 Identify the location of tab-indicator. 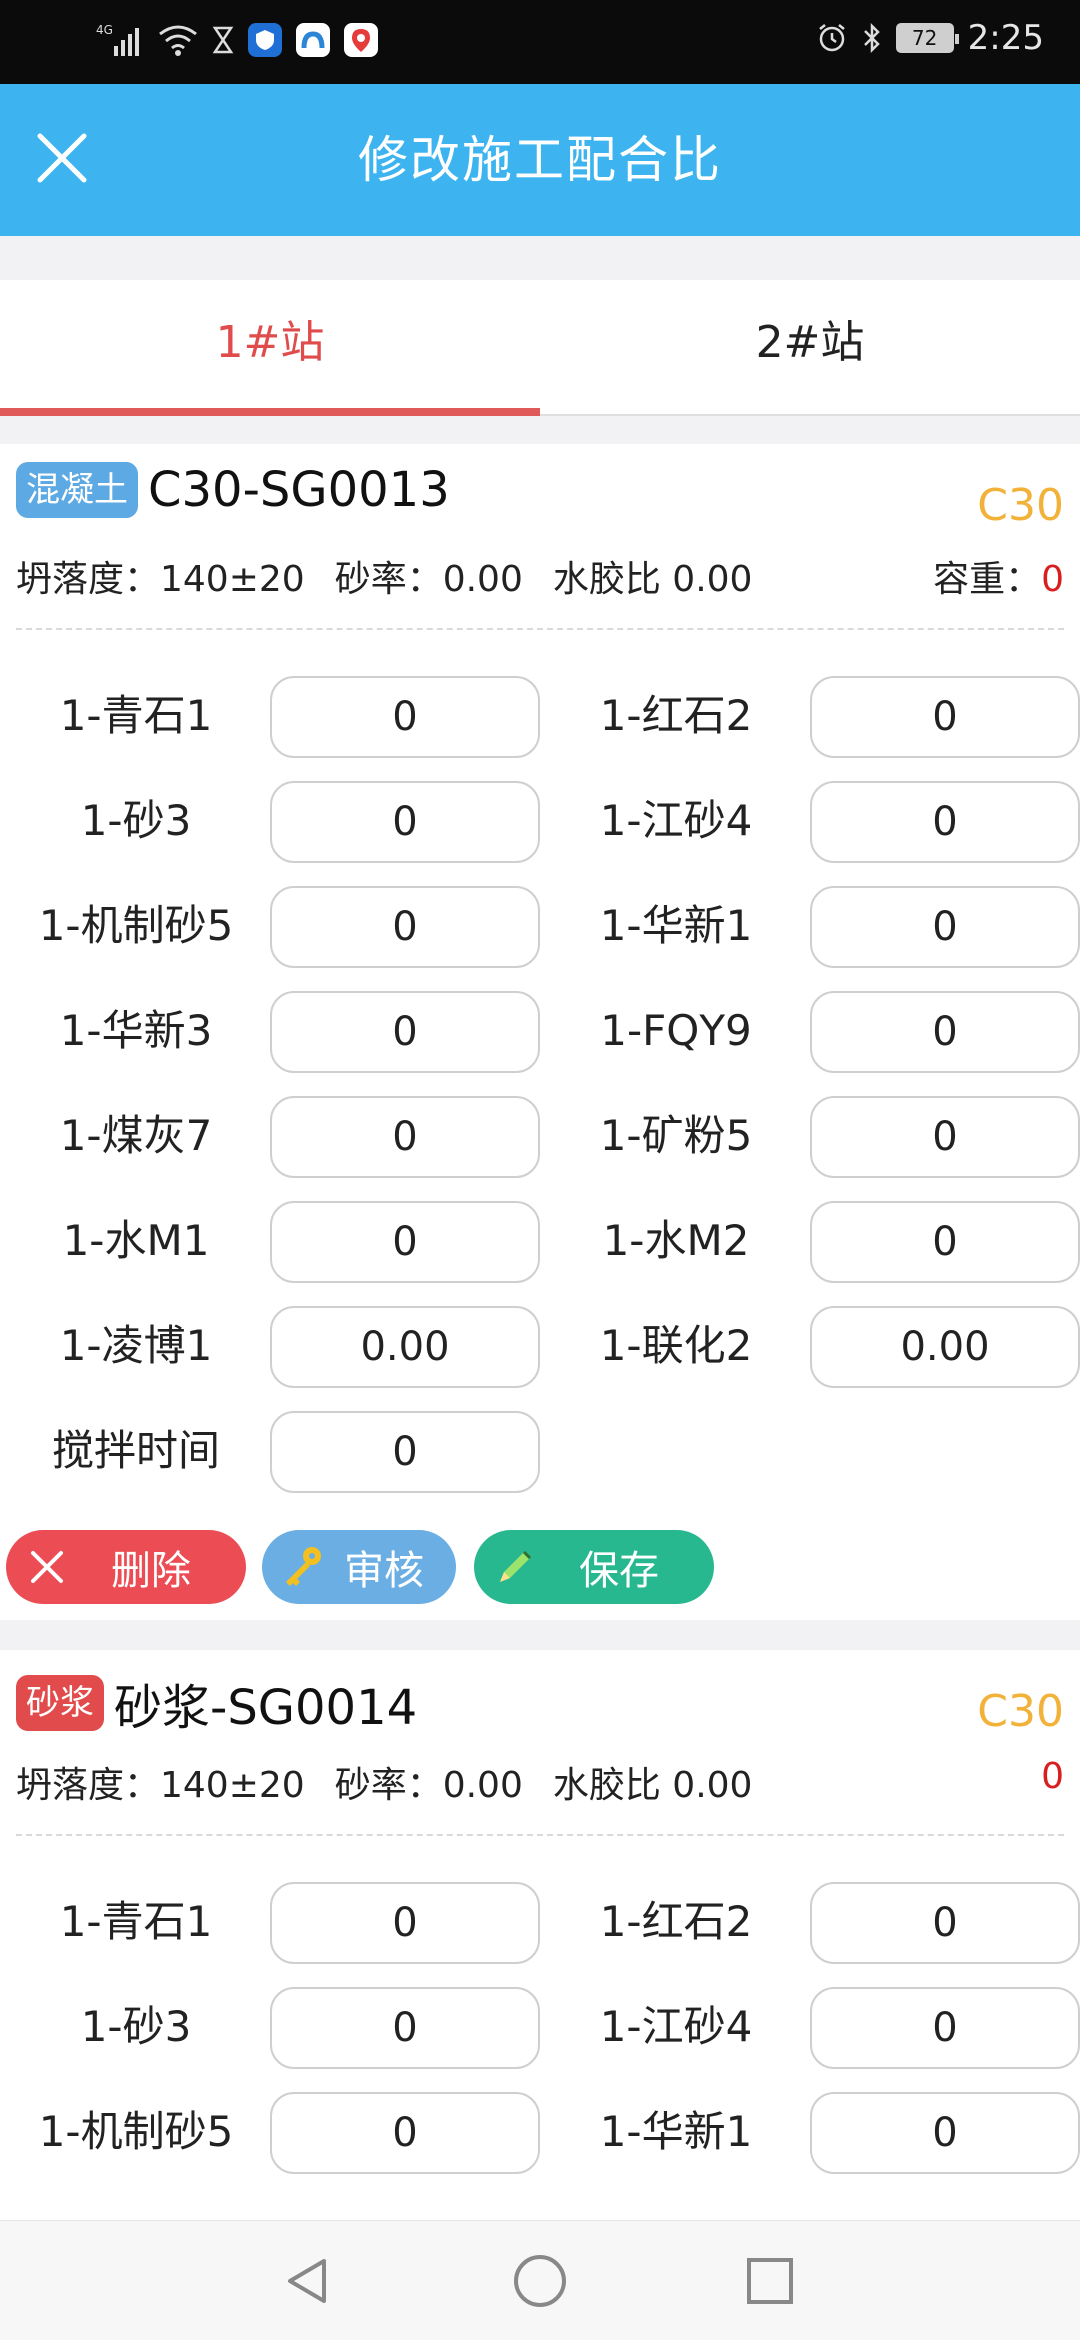
(270, 412).